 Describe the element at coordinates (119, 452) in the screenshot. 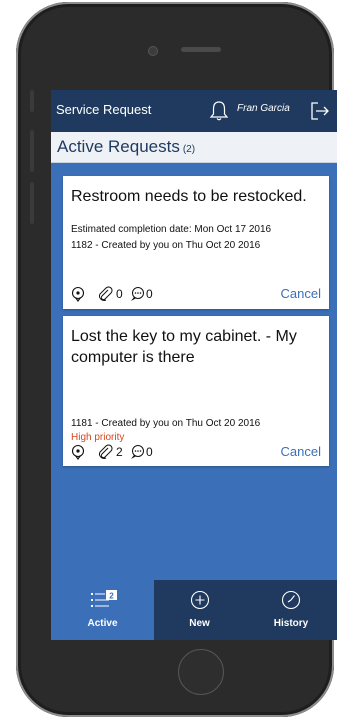

I see `attachment-count: 2` at that location.